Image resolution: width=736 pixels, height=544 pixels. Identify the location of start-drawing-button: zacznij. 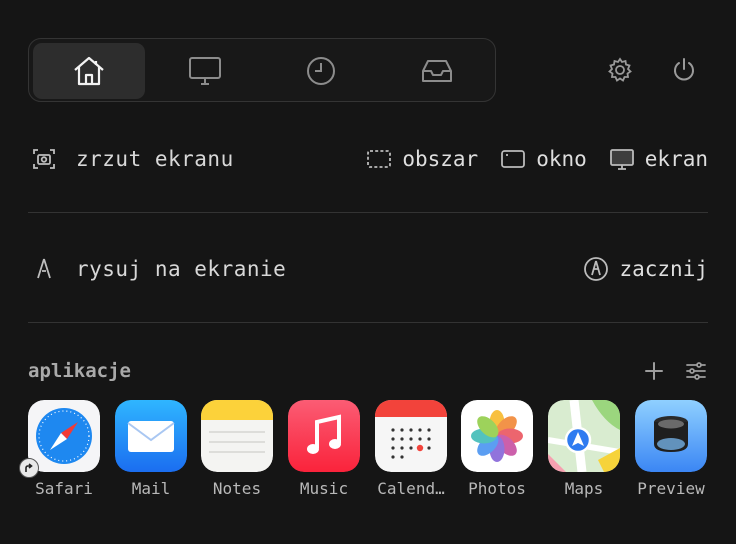
(645, 269).